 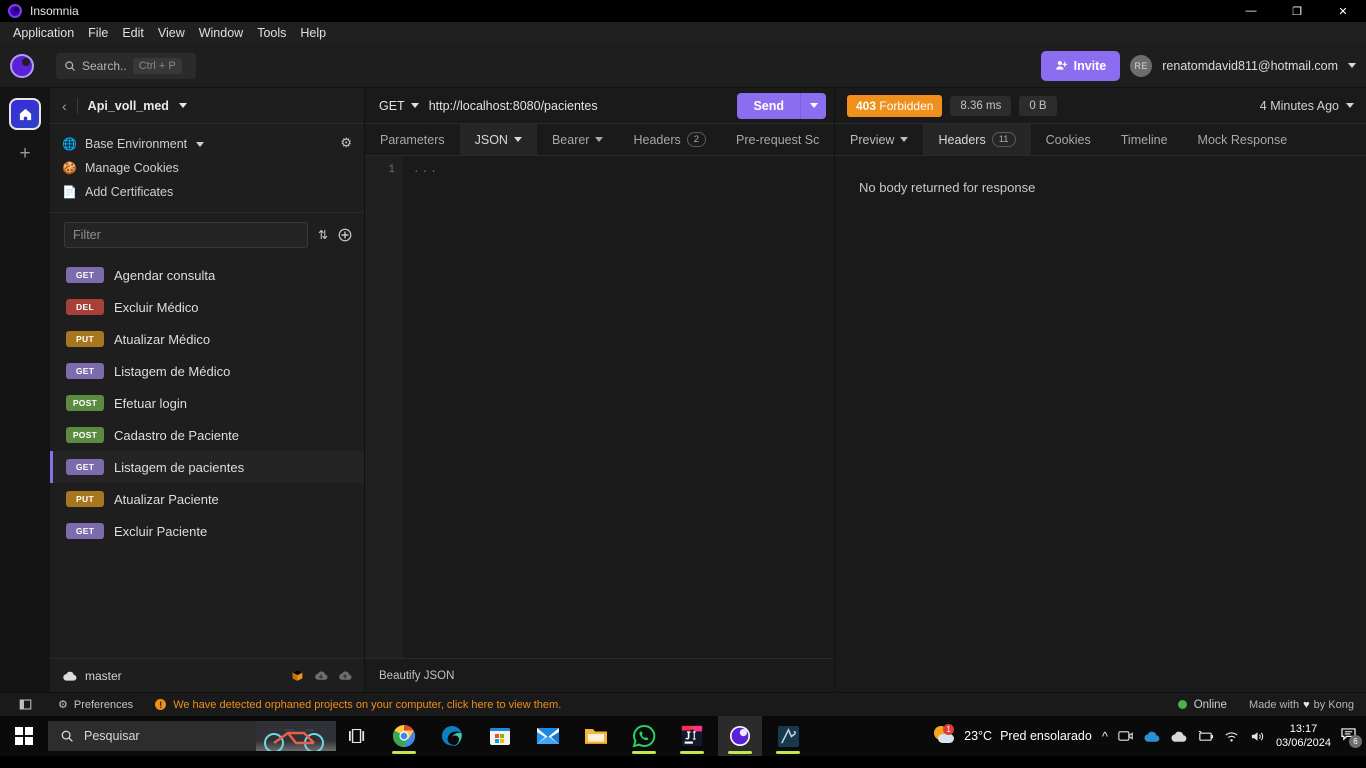 What do you see at coordinates (345, 675) in the screenshot?
I see `cloud-upload-icon` at bounding box center [345, 675].